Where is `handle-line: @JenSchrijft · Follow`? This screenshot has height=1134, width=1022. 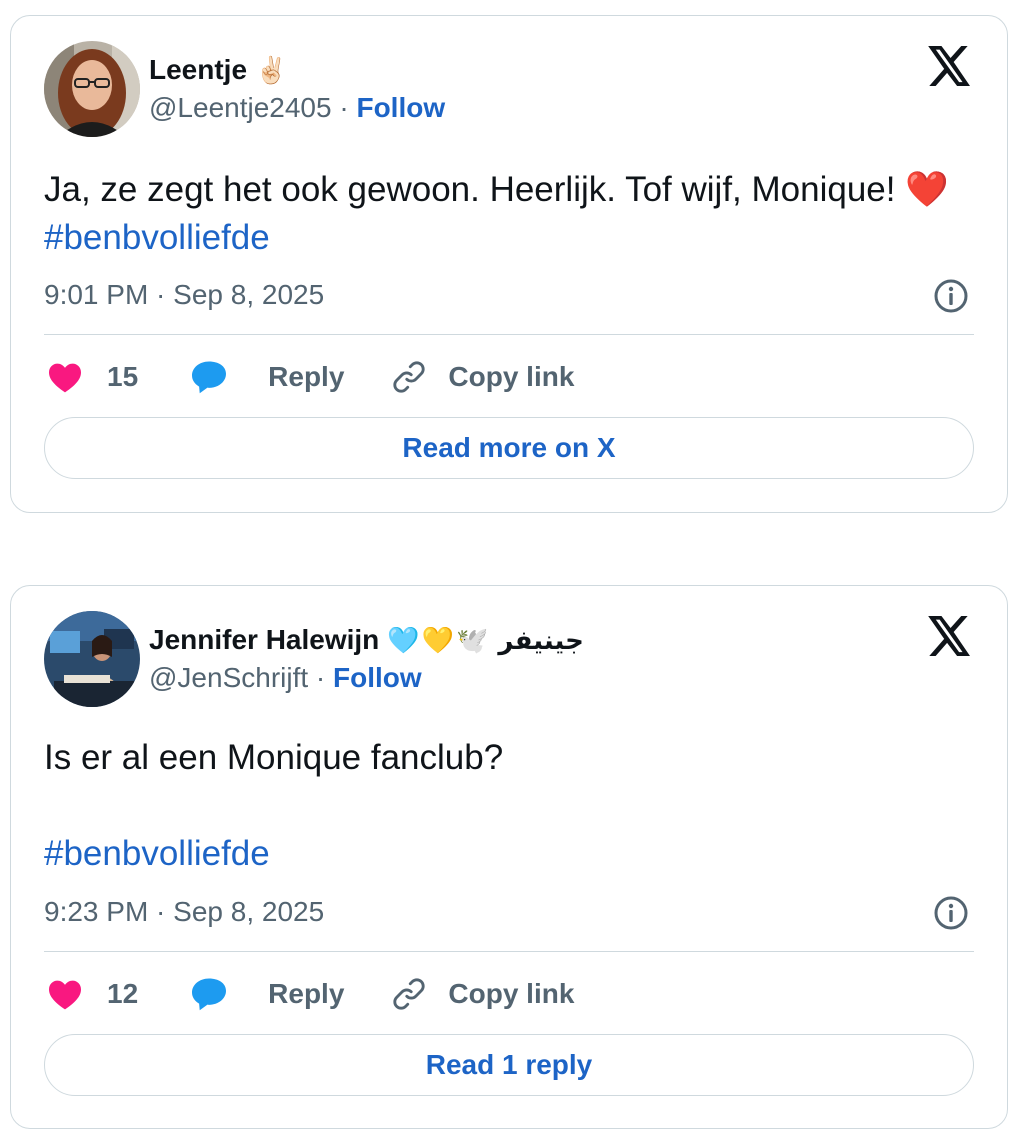 handle-line: @JenSchrijft · Follow is located at coordinates (285, 678).